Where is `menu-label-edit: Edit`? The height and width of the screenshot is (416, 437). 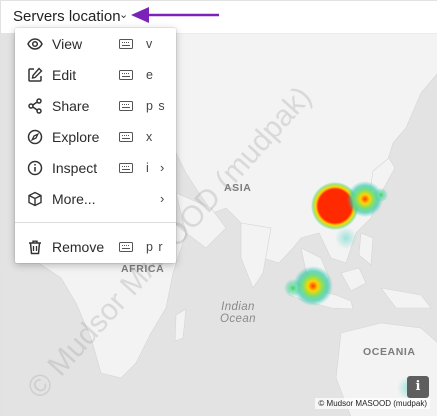
menu-label-edit: Edit is located at coordinates (64, 75).